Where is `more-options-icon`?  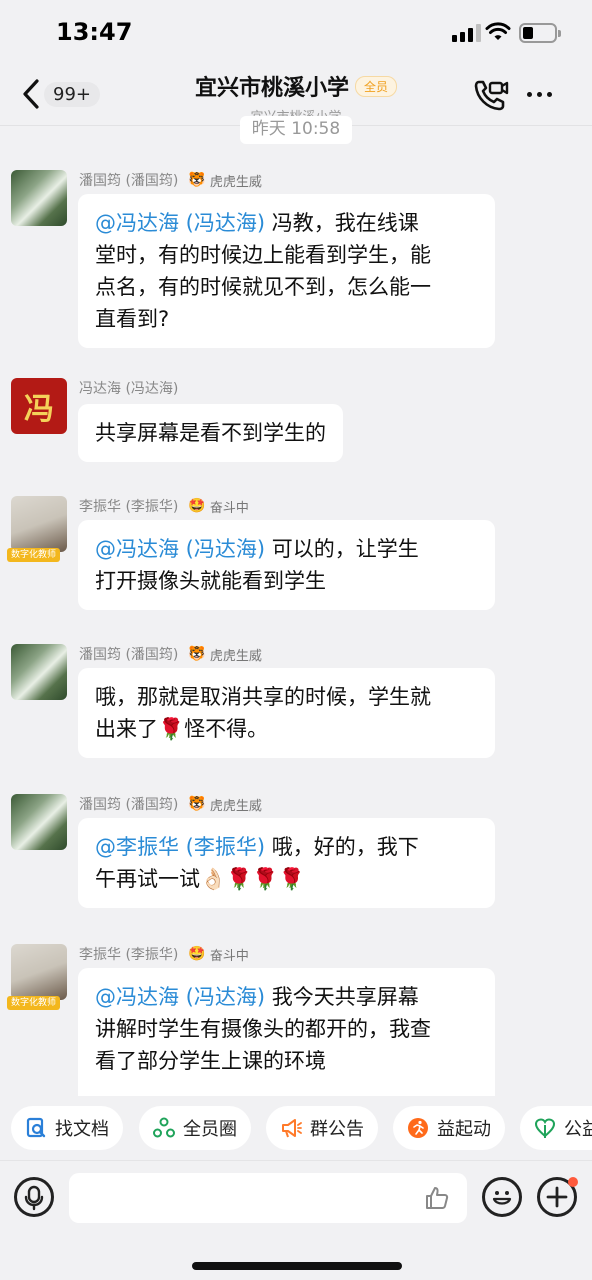
more-options-icon is located at coordinates (539, 94).